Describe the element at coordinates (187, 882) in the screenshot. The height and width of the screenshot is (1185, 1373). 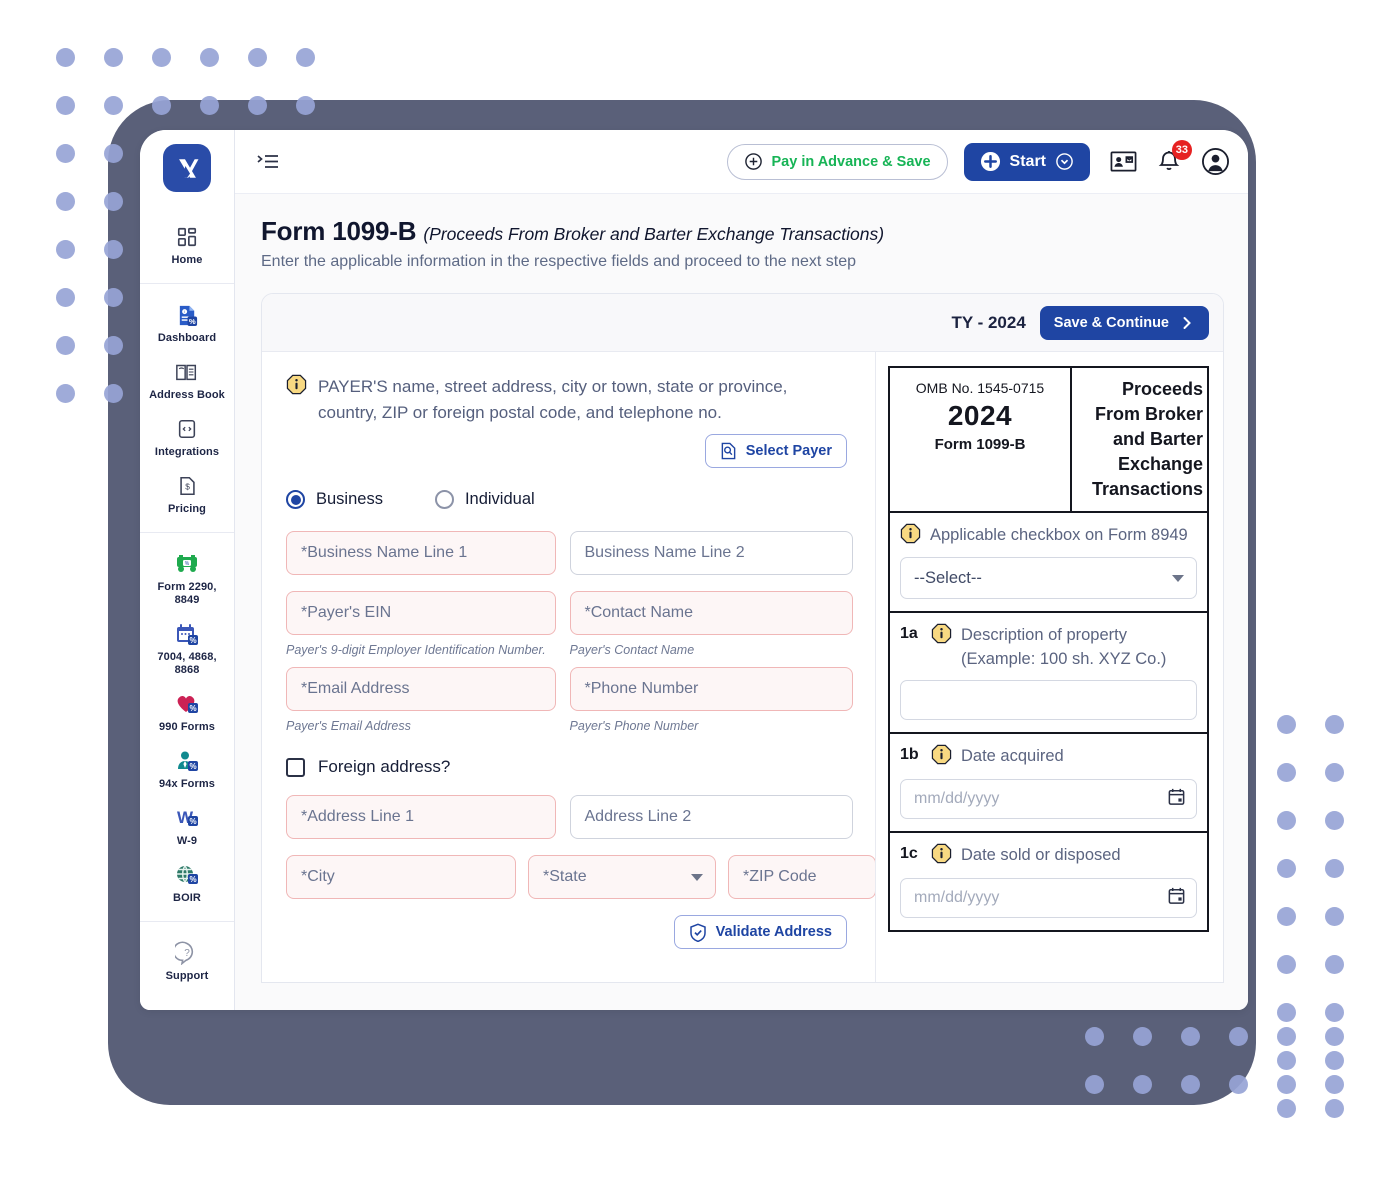
I see `sidebar-item-boir: % BOIR` at that location.